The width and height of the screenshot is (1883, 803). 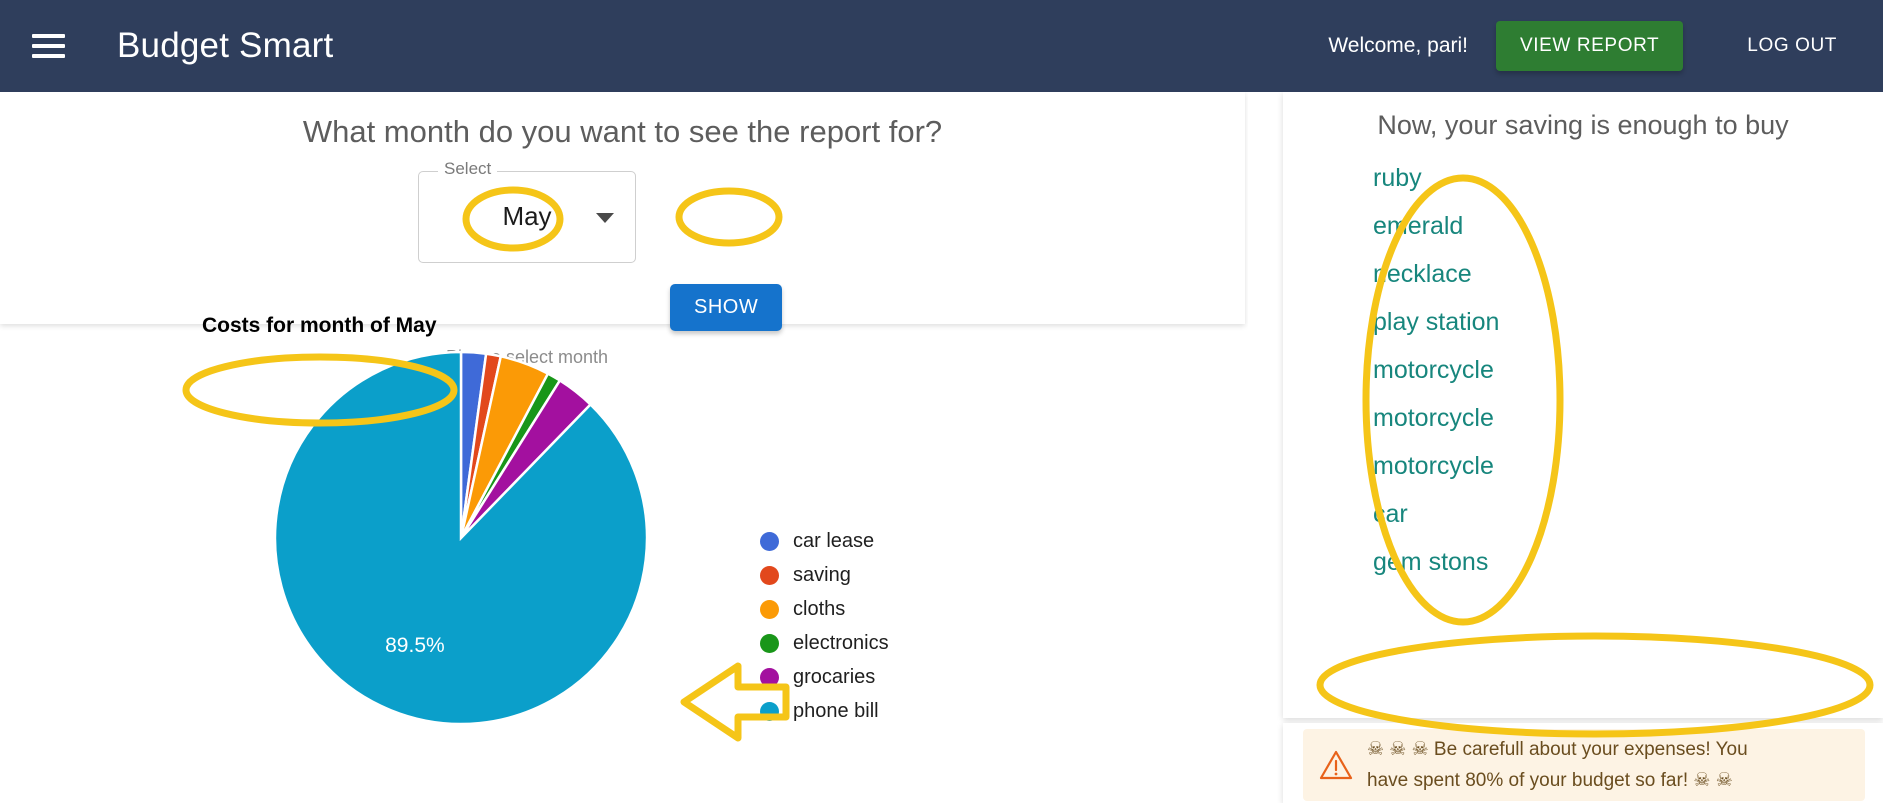 I want to click on legend-item: cloths, so click(x=824, y=609).